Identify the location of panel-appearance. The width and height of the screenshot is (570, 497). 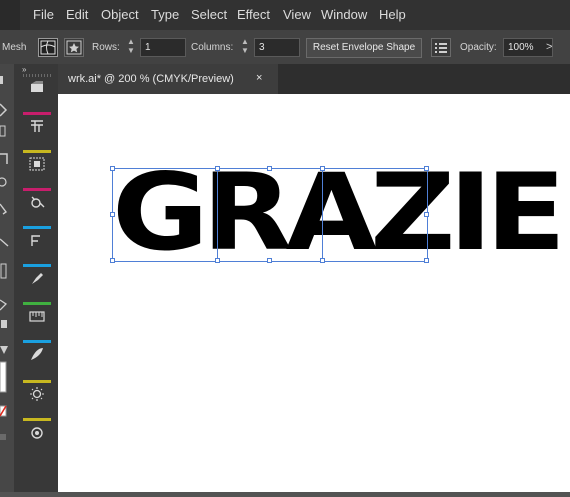
(37, 393).